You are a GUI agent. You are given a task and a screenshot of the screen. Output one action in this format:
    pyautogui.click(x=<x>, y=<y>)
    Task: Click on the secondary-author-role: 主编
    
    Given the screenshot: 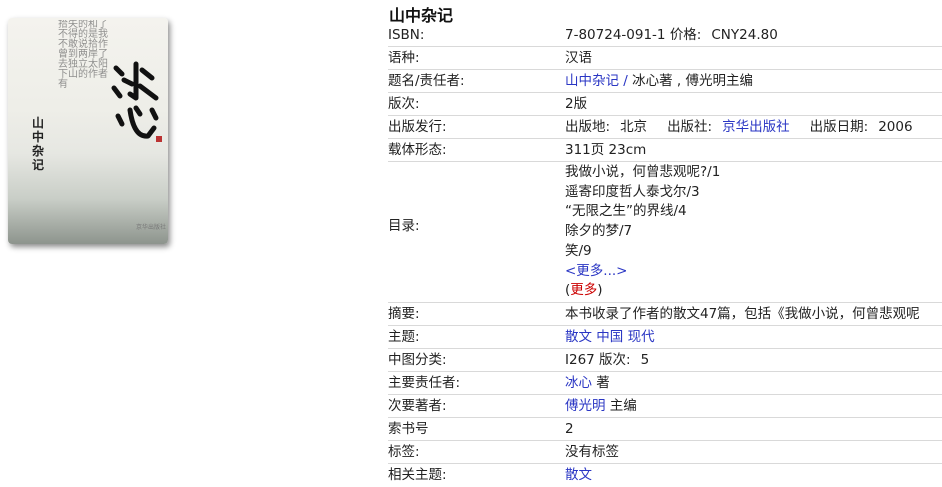 What is the action you would take?
    pyautogui.click(x=623, y=405)
    